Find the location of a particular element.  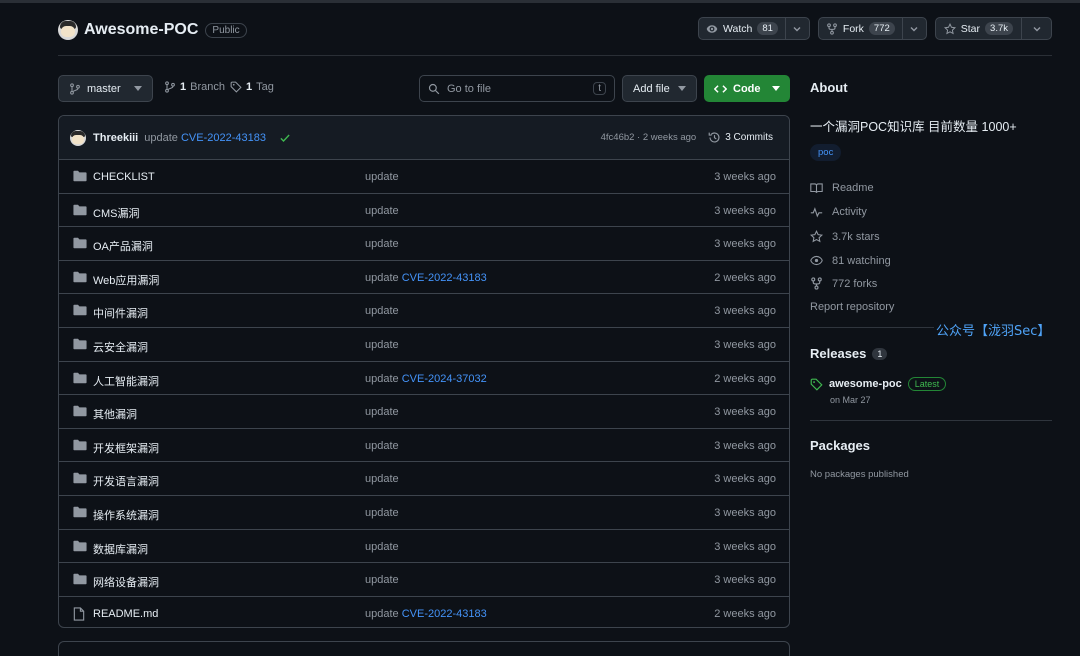

activity-link: Activity is located at coordinates (838, 212).